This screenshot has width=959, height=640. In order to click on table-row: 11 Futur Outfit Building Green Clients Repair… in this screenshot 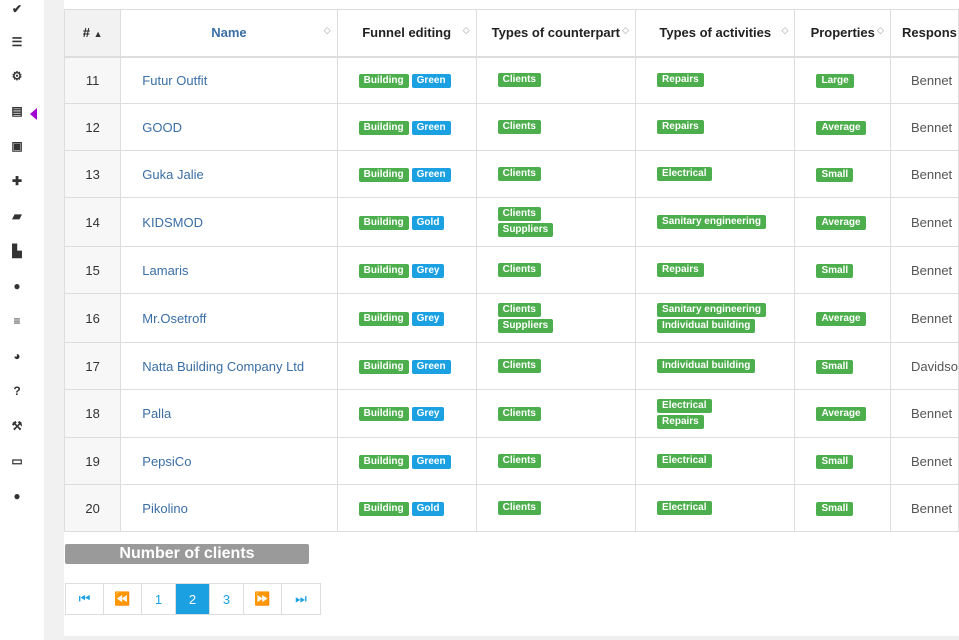, I will do `click(511, 80)`.